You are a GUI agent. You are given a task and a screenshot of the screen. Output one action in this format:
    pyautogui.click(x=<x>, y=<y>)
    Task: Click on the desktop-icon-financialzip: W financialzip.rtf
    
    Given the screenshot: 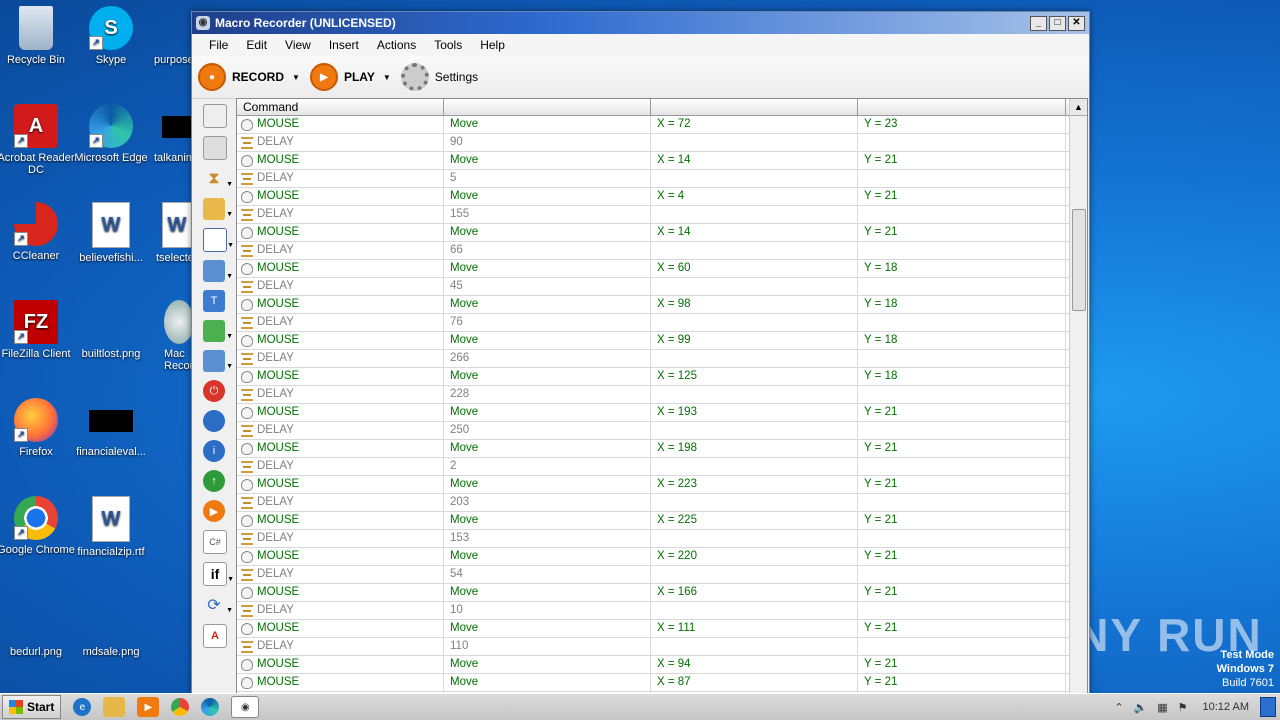 What is the action you would take?
    pyautogui.click(x=111, y=527)
    